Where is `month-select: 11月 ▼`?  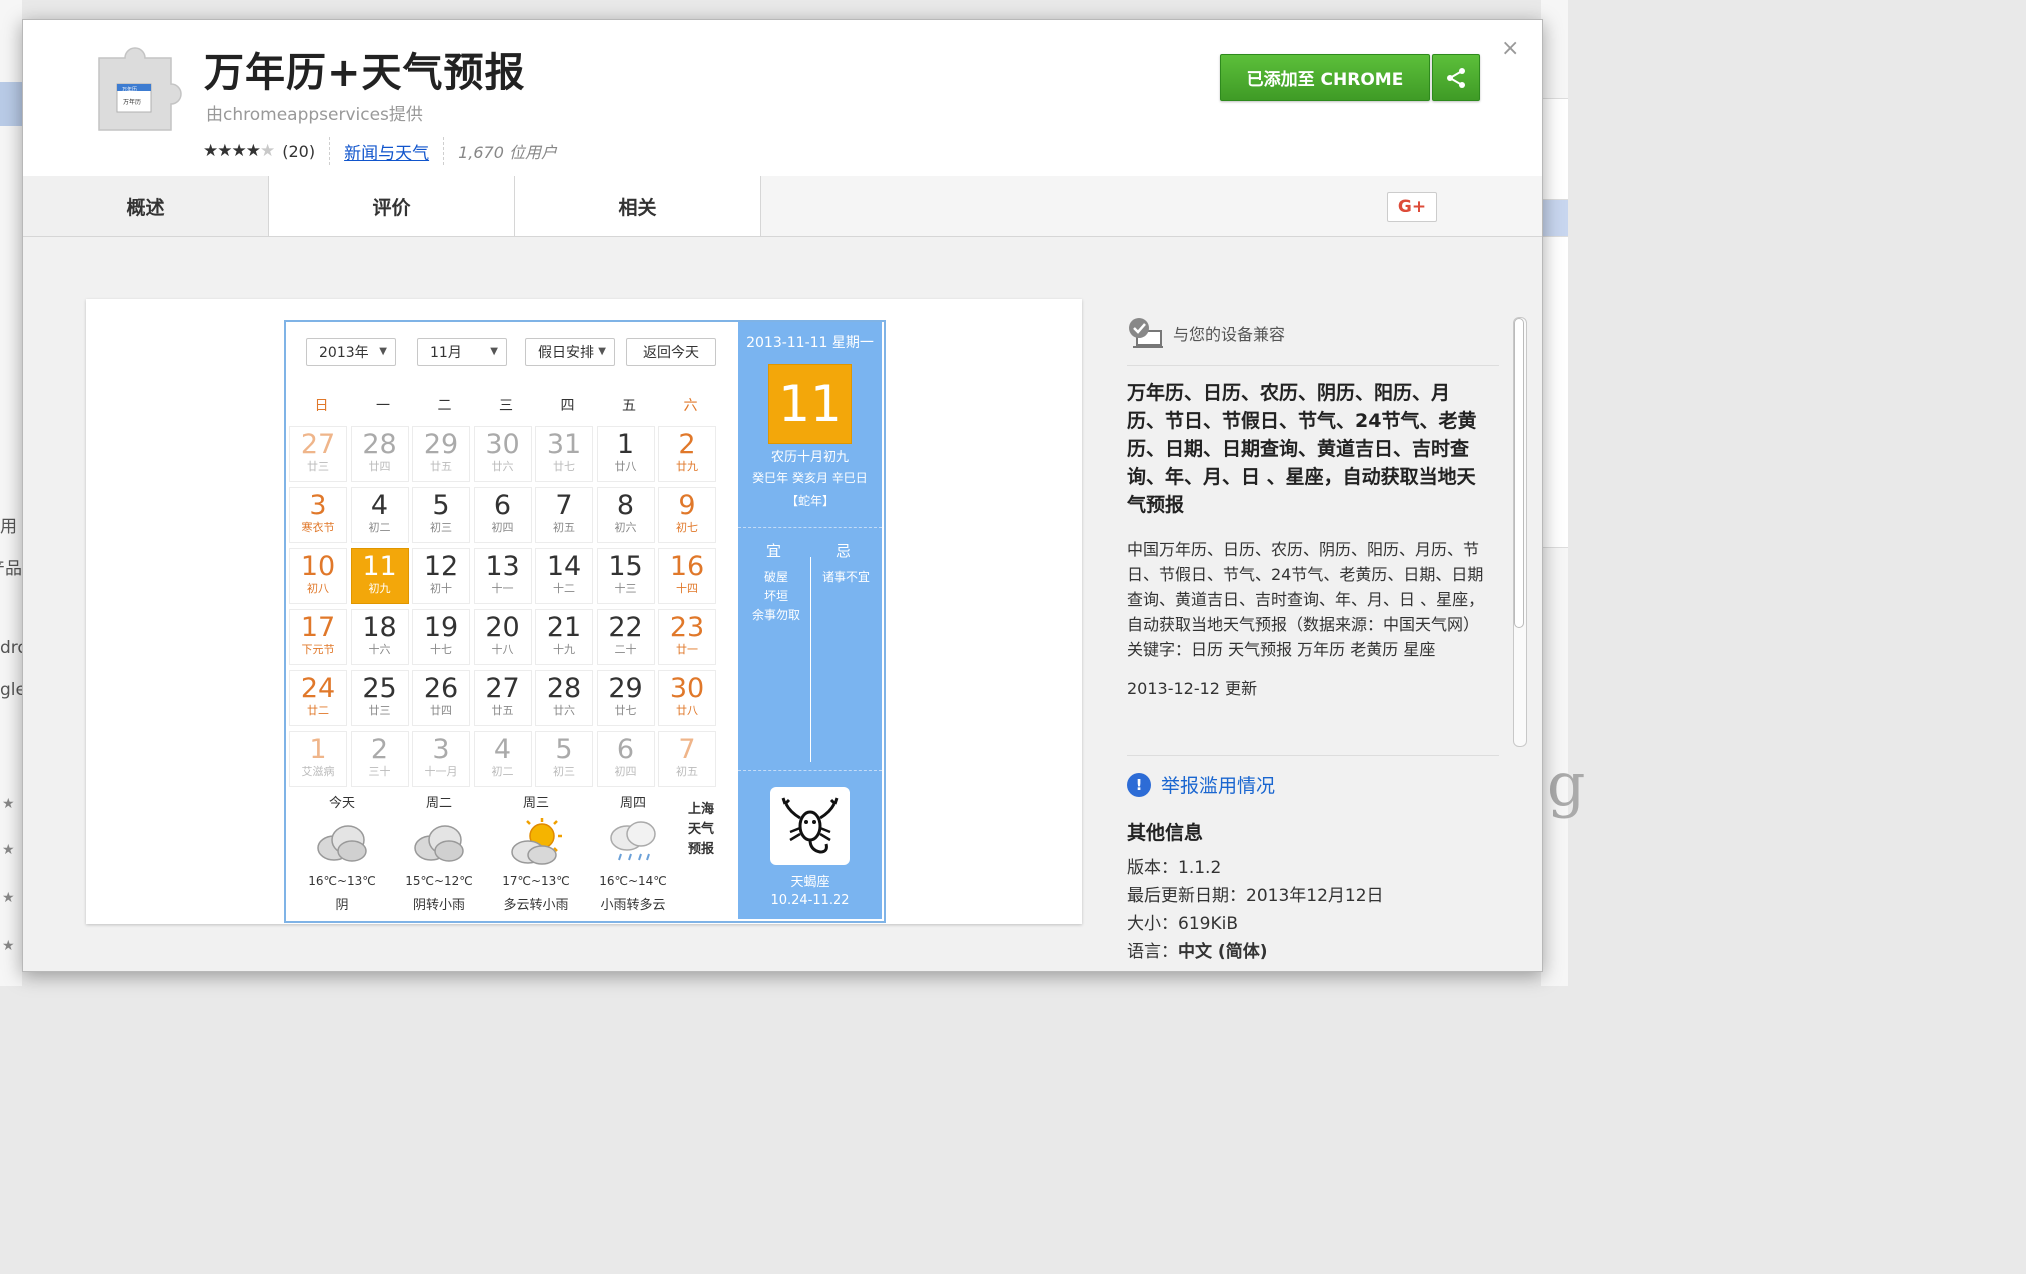
month-select: 11月 ▼ is located at coordinates (462, 352).